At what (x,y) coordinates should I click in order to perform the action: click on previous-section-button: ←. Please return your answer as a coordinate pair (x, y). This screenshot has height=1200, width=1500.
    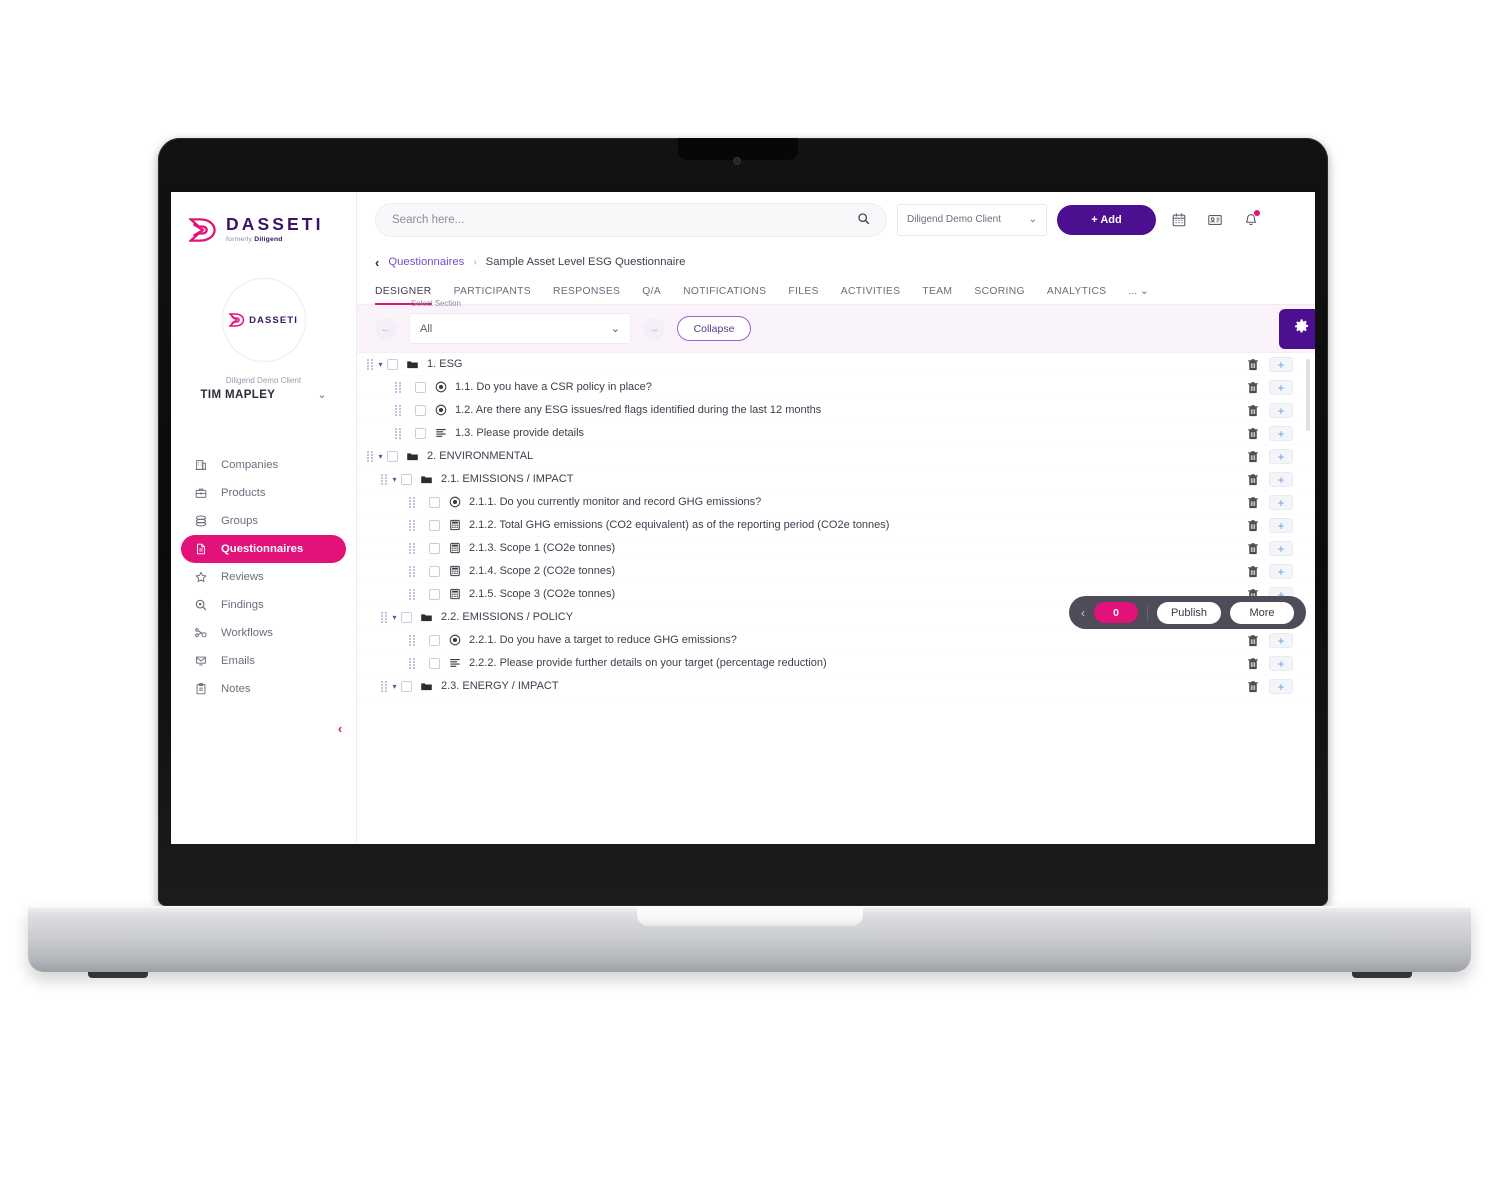
    Looking at the image, I should click on (386, 328).